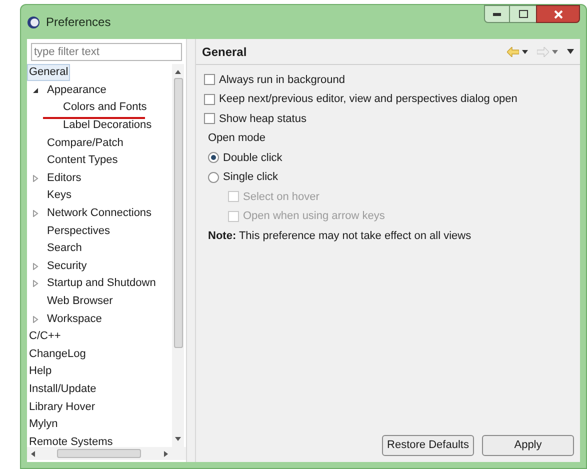  What do you see at coordinates (48, 73) in the screenshot?
I see `tree-item: General` at bounding box center [48, 73].